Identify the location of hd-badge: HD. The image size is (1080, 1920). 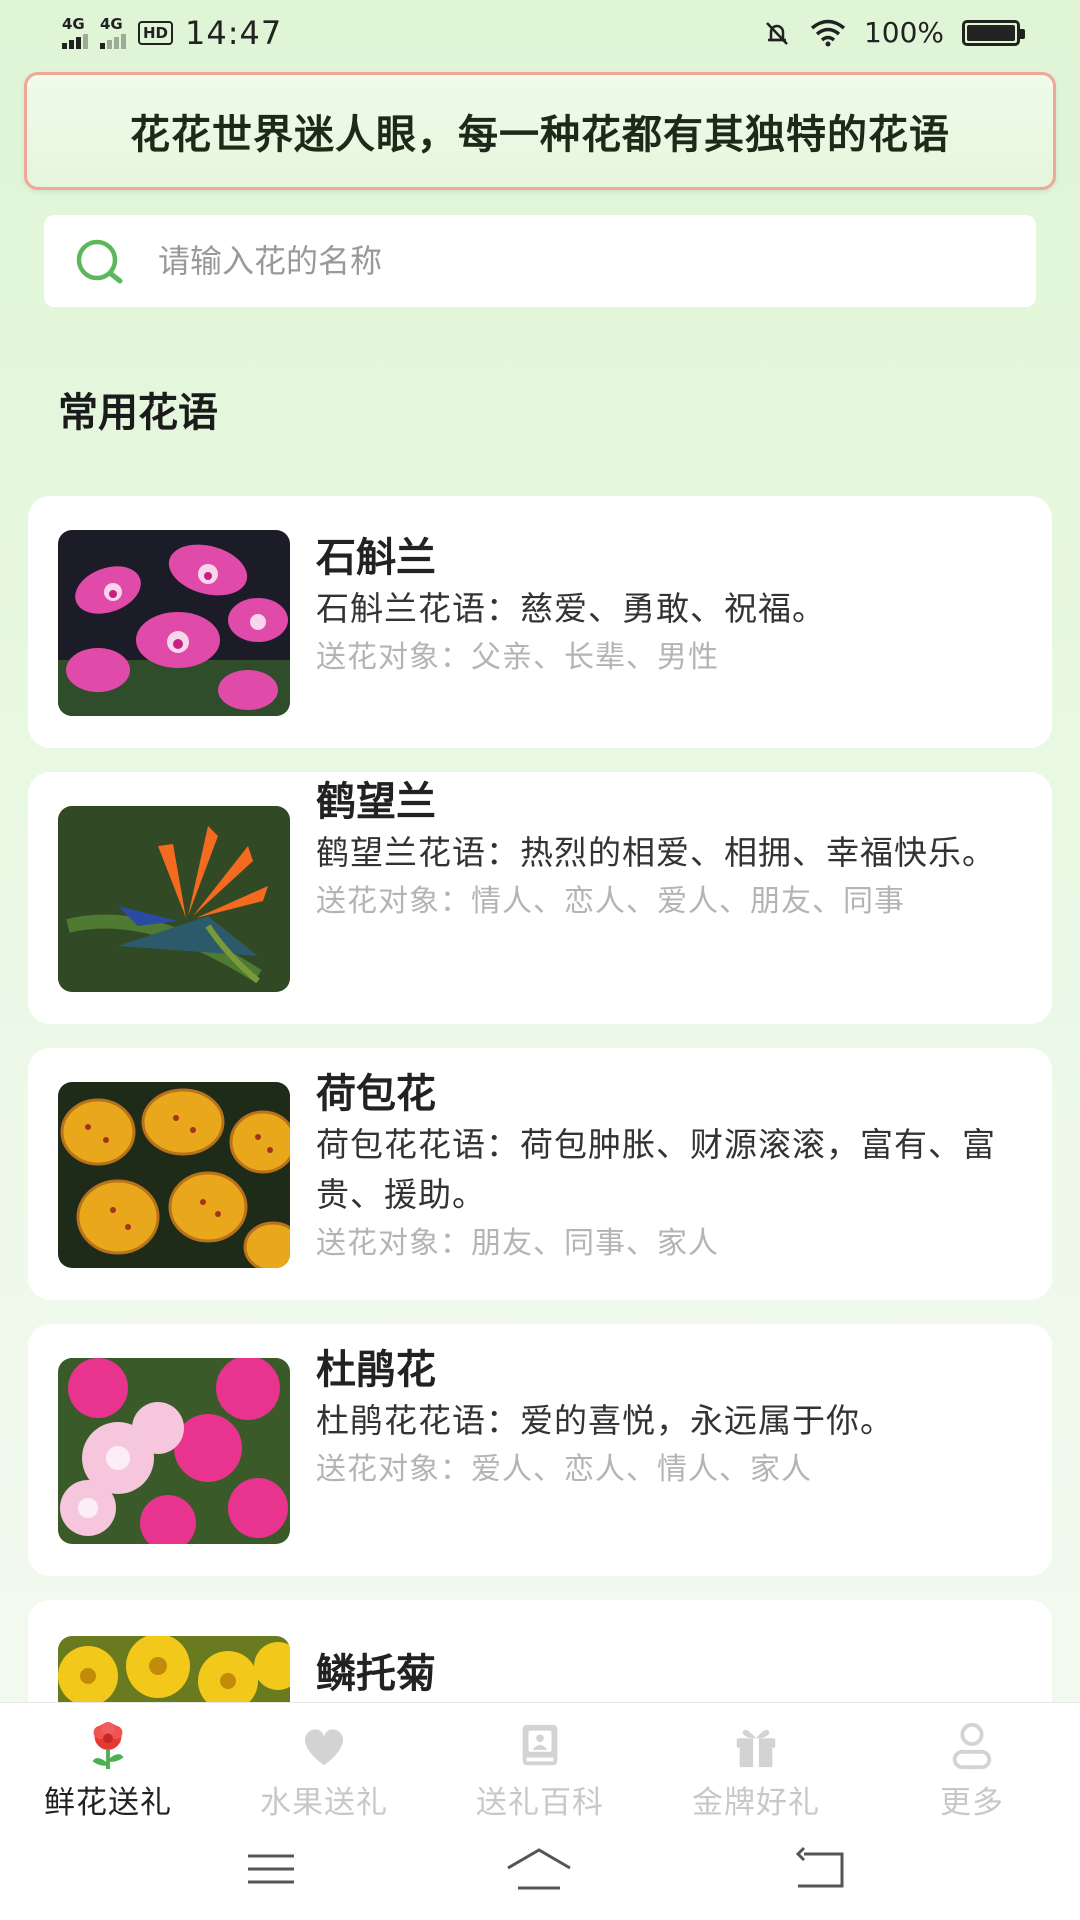
(156, 33).